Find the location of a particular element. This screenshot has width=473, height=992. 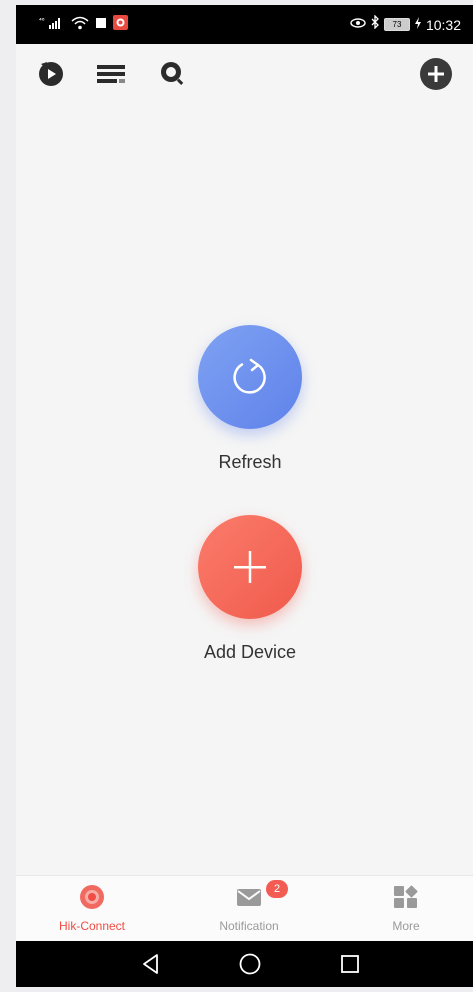

recent-square-icon is located at coordinates (350, 964).